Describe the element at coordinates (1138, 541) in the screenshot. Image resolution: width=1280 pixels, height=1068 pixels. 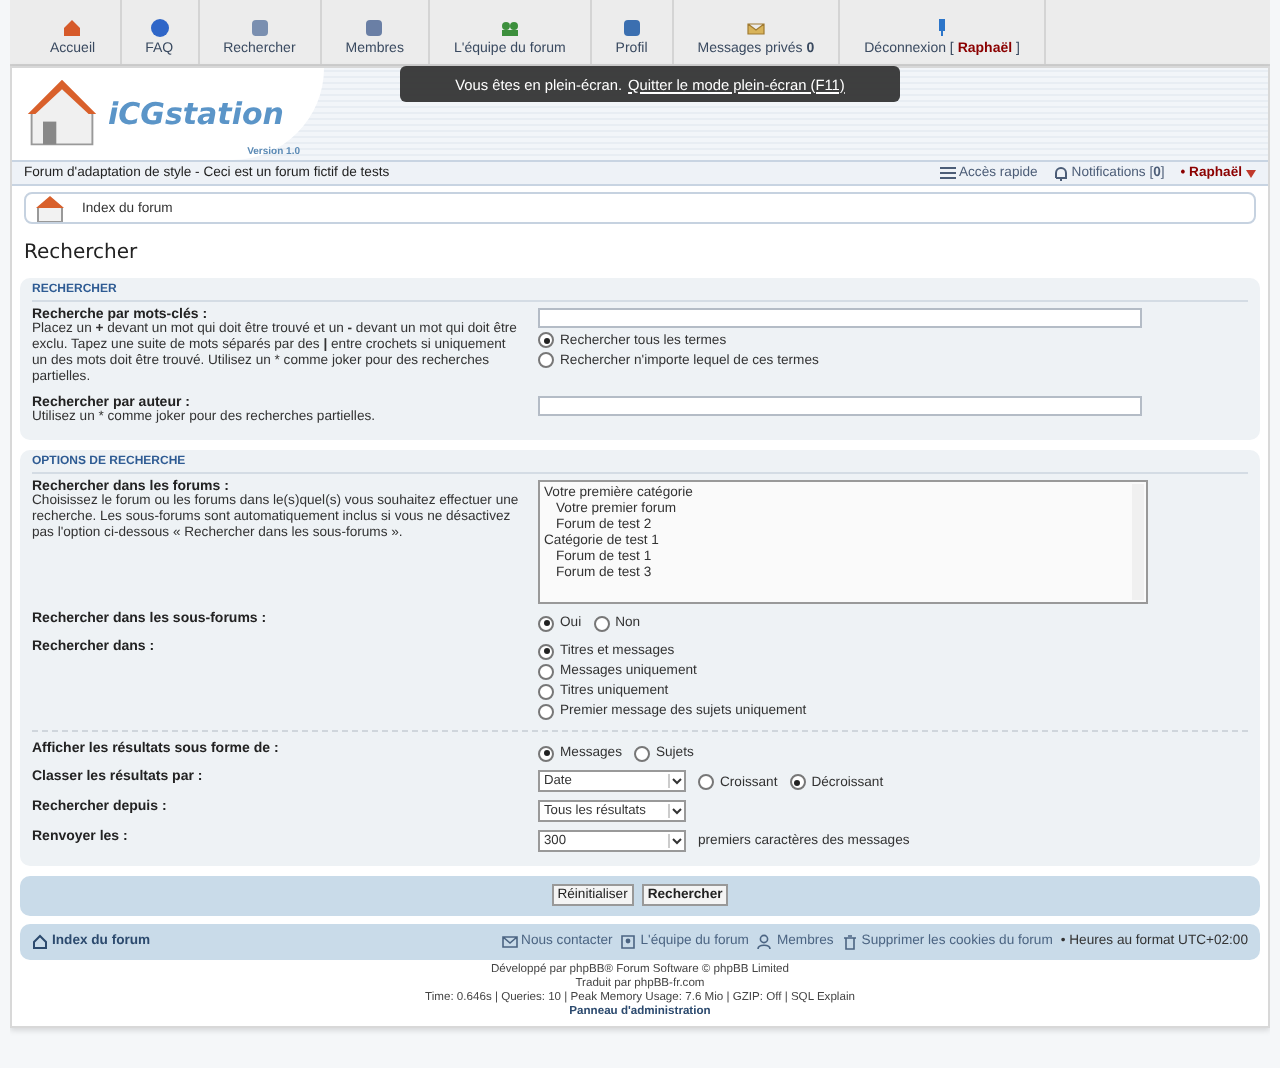
I see `scrollbar` at that location.